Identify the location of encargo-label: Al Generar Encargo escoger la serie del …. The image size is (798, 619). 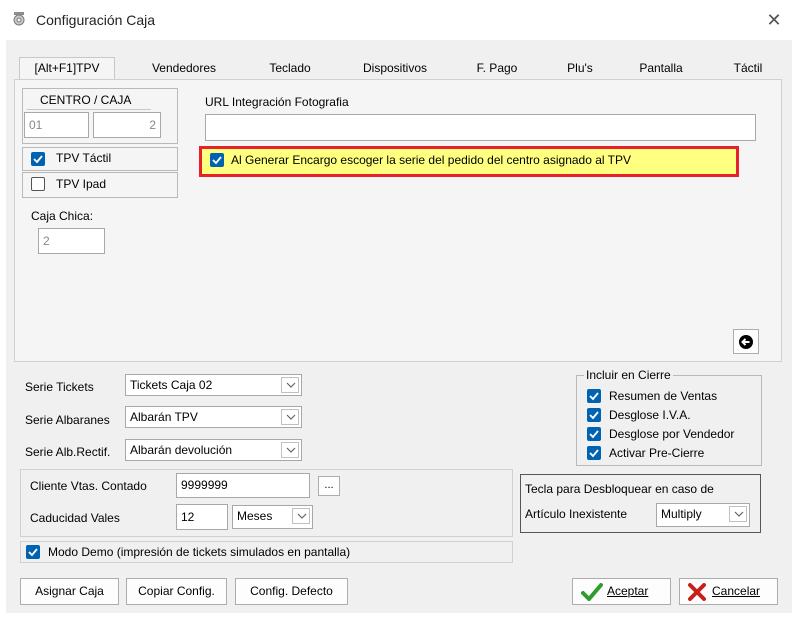
(431, 160).